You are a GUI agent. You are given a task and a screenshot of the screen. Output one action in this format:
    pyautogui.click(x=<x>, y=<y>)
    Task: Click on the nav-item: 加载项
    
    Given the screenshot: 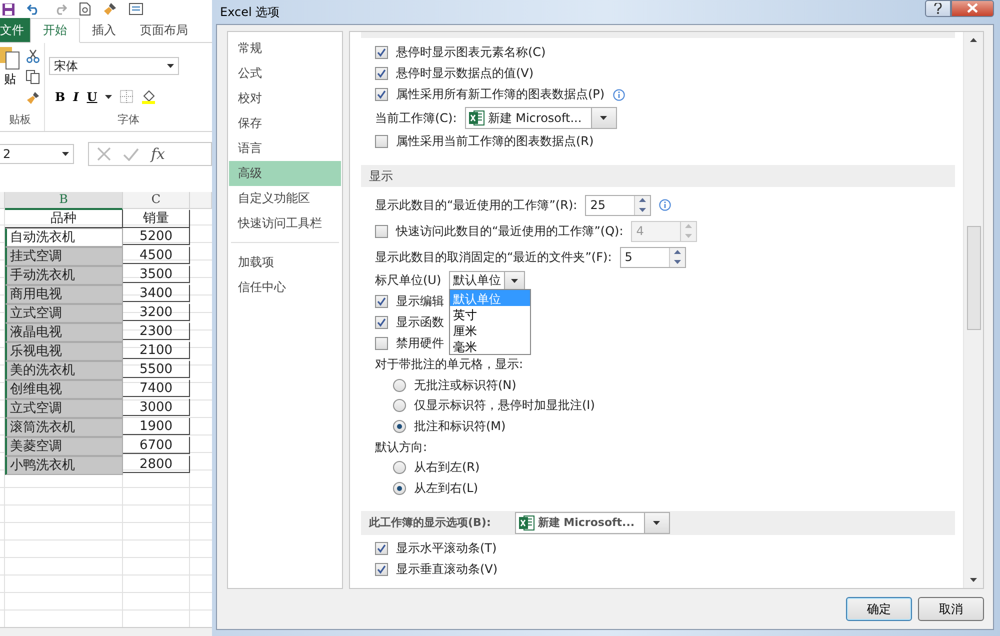 What is the action you would take?
    pyautogui.click(x=285, y=262)
    